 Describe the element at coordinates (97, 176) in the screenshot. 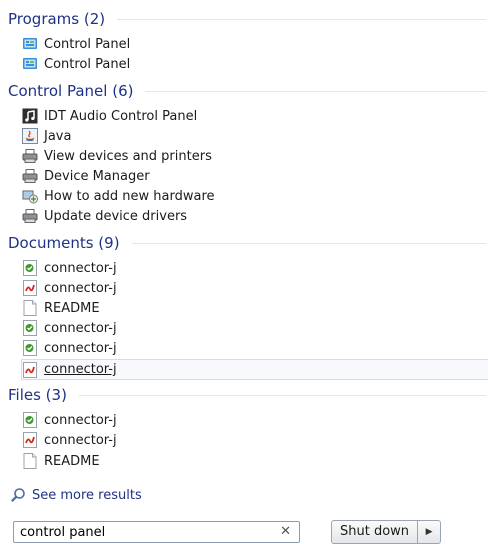

I see `item-label: Device Manager` at that location.